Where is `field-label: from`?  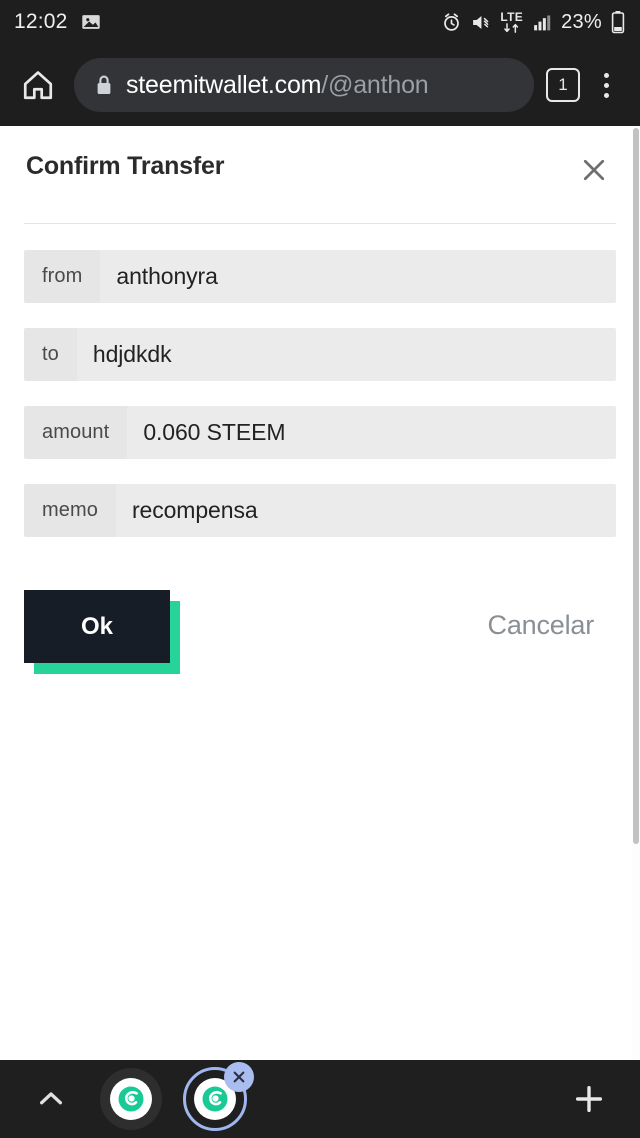 field-label: from is located at coordinates (62, 276).